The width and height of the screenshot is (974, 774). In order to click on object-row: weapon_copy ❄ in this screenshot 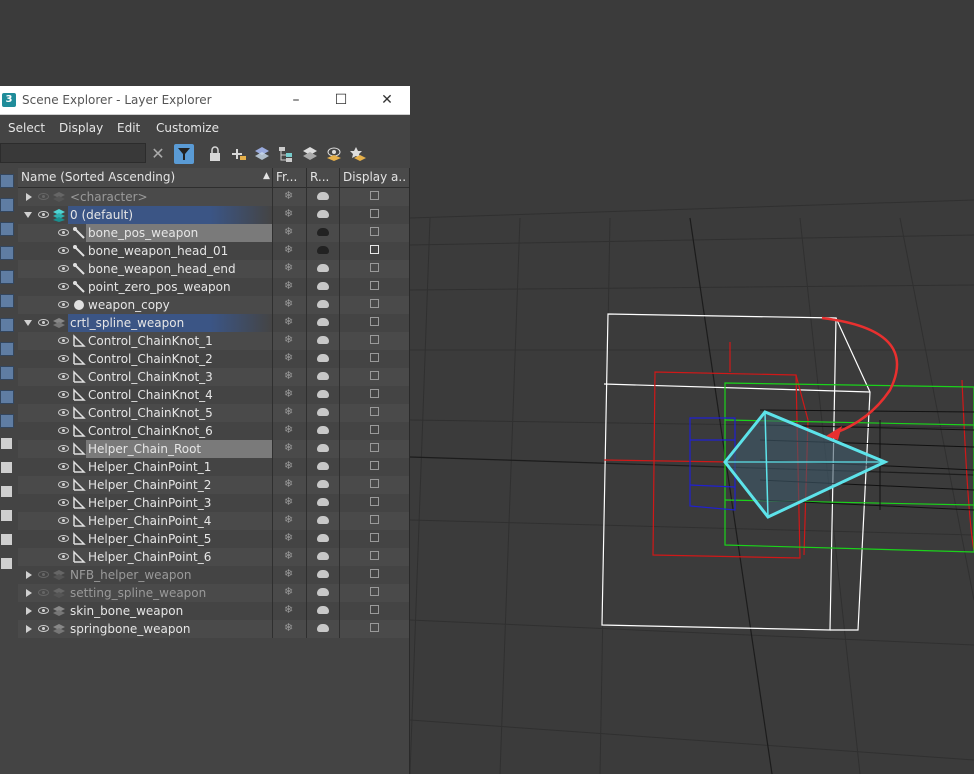, I will do `click(213, 305)`.